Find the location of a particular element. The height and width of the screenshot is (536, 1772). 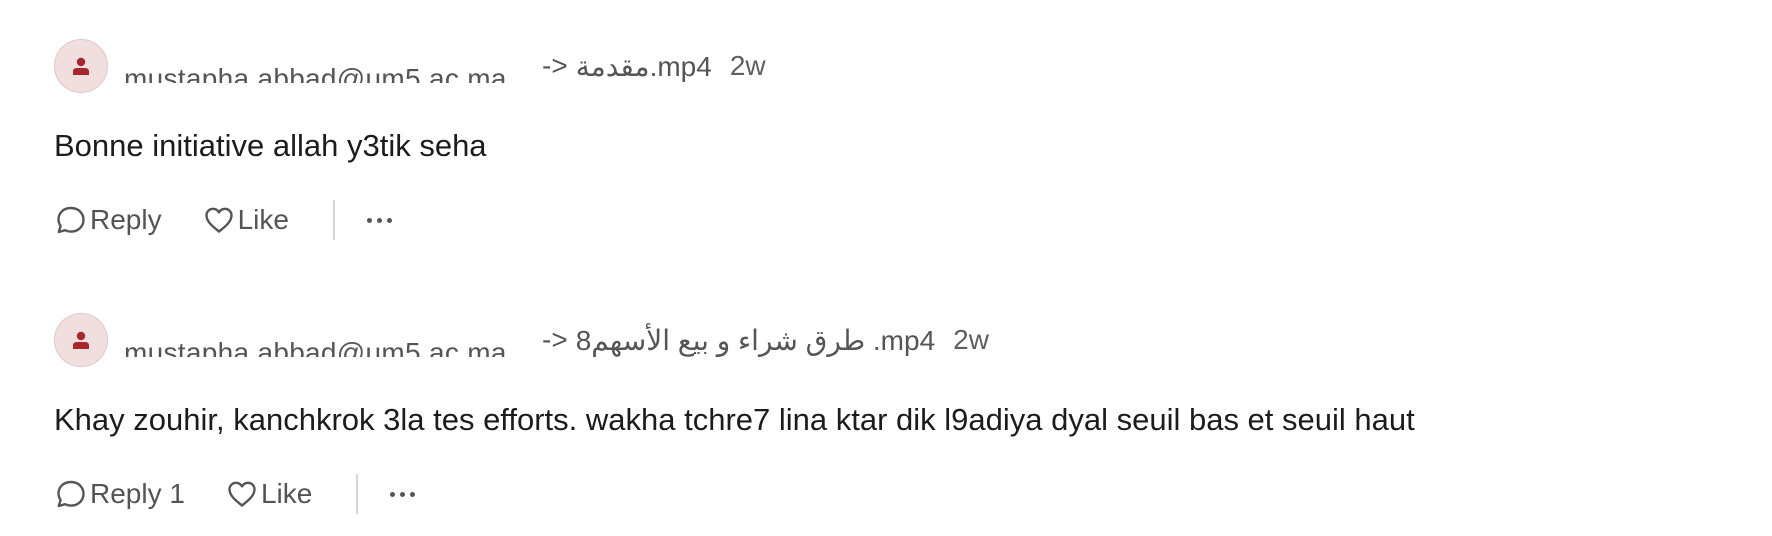

comment-text: Bonne initiative allah y3tik seha is located at coordinates (270, 145).